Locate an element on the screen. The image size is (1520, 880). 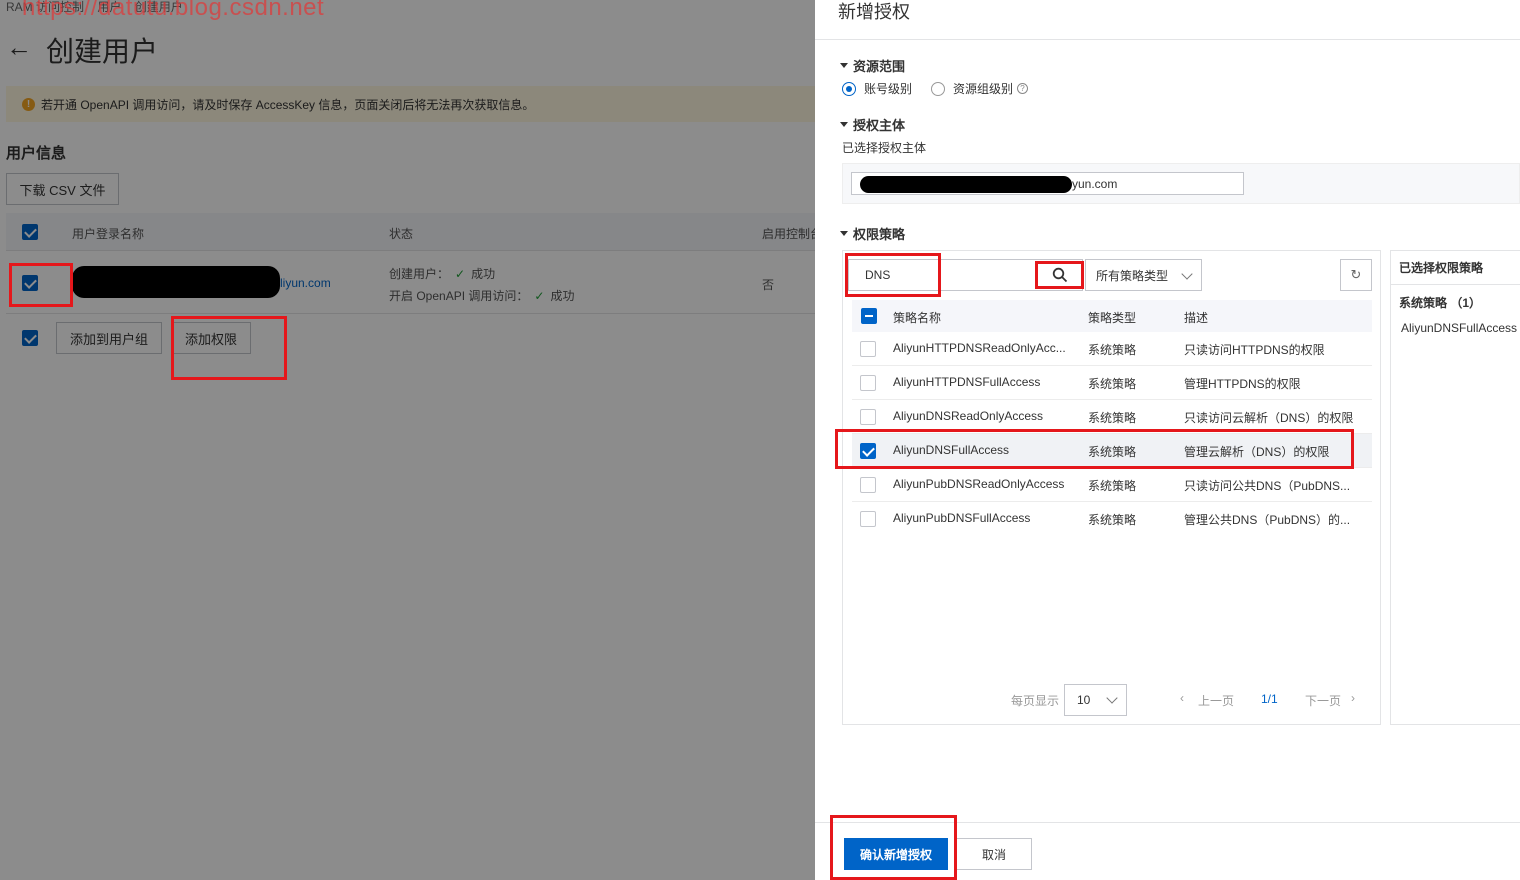
principal-tag: yun.com is located at coordinates (1047, 183).